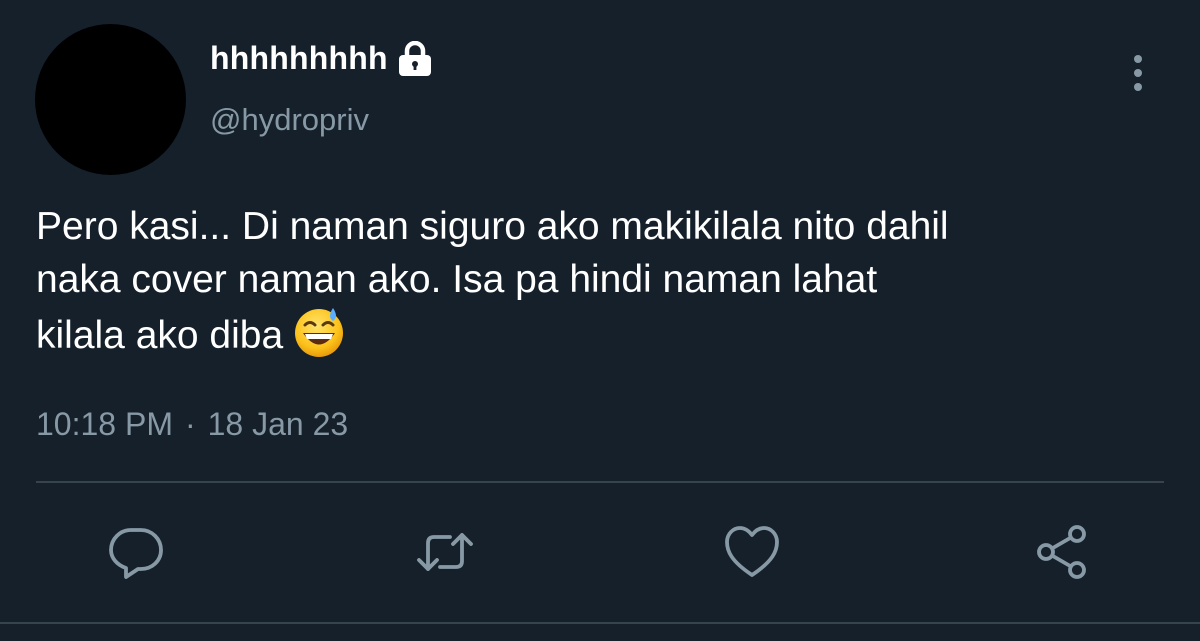  I want to click on retweet-icon, so click(445, 552).